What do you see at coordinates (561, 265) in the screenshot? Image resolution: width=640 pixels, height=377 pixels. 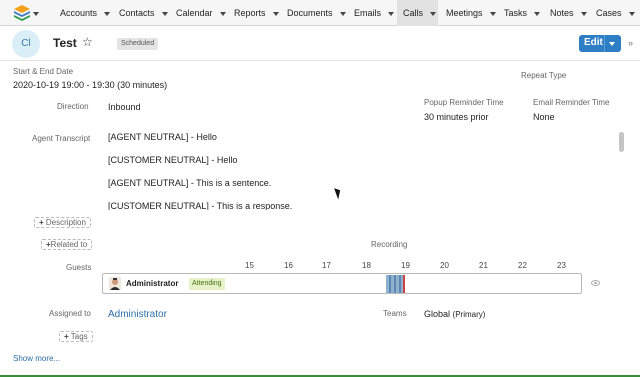 I see `timeline-hour: 23` at bounding box center [561, 265].